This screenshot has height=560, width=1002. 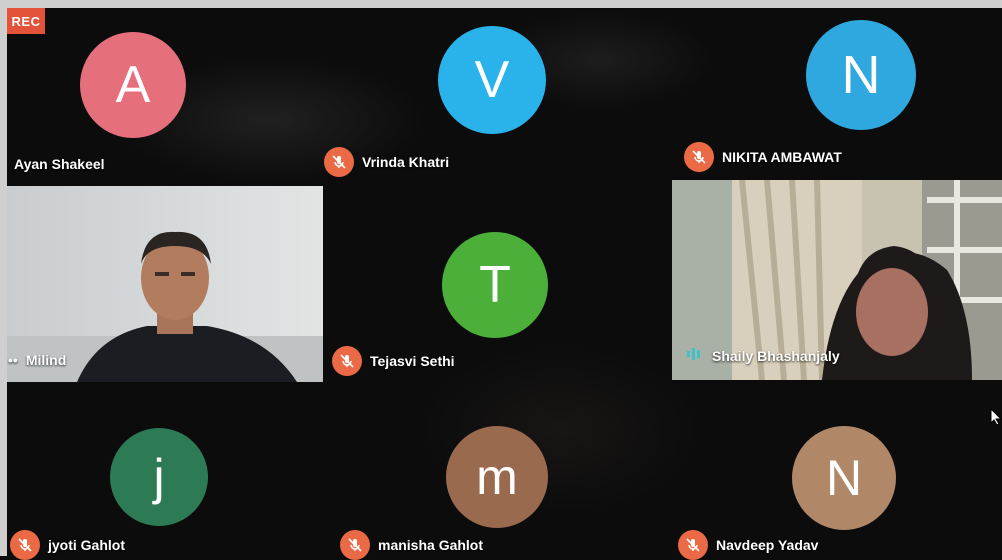 I want to click on participant-name: Ayan Shakeel, so click(x=59, y=164).